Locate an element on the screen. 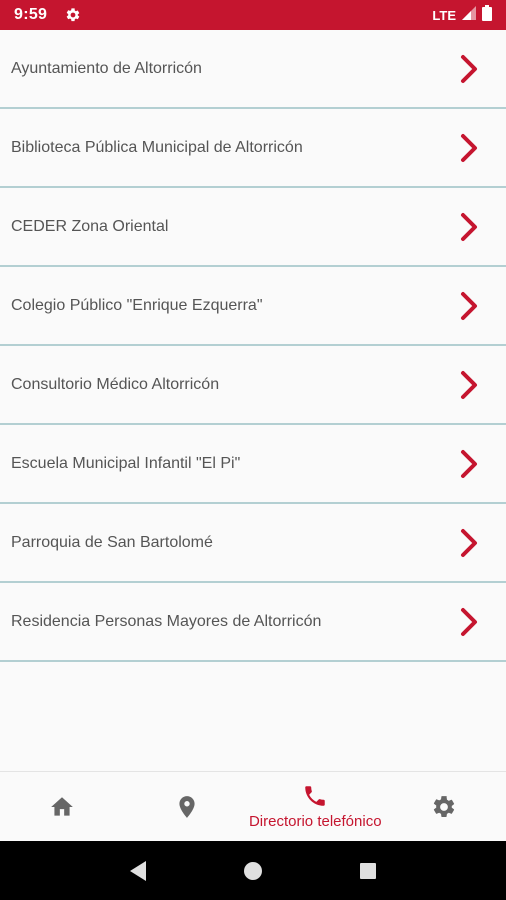 The image size is (506, 900). list-item: Escuela Municipal Infantil "El Pi" is located at coordinates (253, 464).